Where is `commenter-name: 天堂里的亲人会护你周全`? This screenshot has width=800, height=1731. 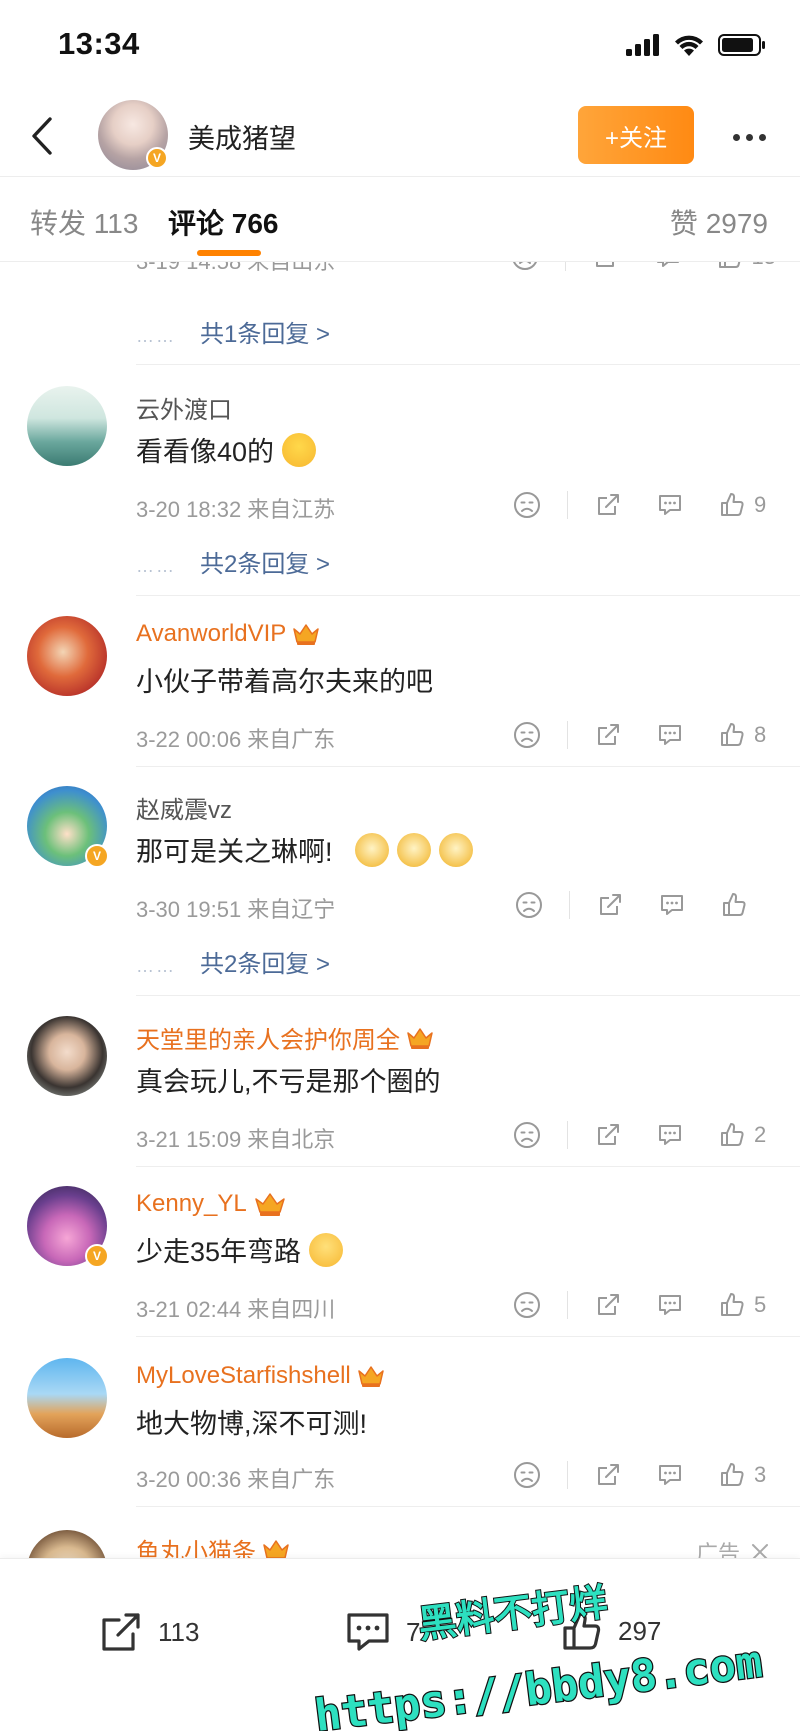 commenter-name: 天堂里的亲人会护你周全 is located at coordinates (285, 1037).